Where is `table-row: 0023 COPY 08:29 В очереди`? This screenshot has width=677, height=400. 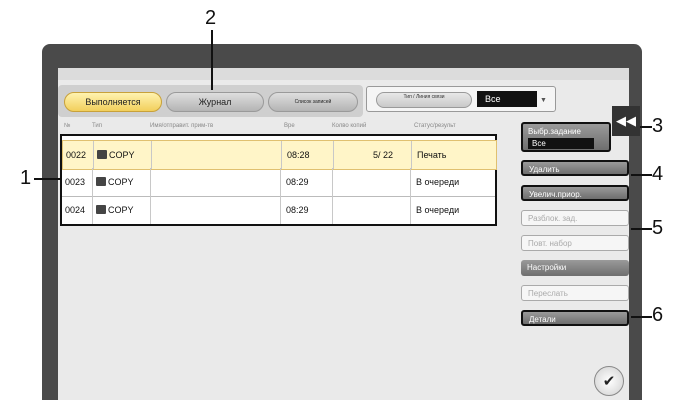
table-row: 0023 COPY 08:29 В очереди is located at coordinates (278, 182).